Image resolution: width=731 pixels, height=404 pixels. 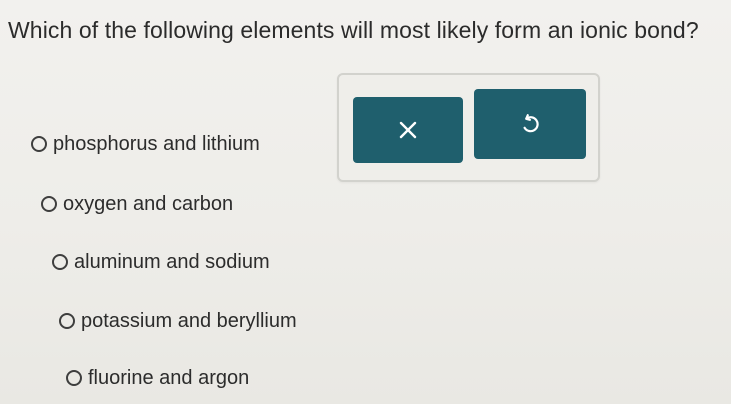 I want to click on option-oxygen-carbon: oxygen and carbon, so click(x=137, y=204).